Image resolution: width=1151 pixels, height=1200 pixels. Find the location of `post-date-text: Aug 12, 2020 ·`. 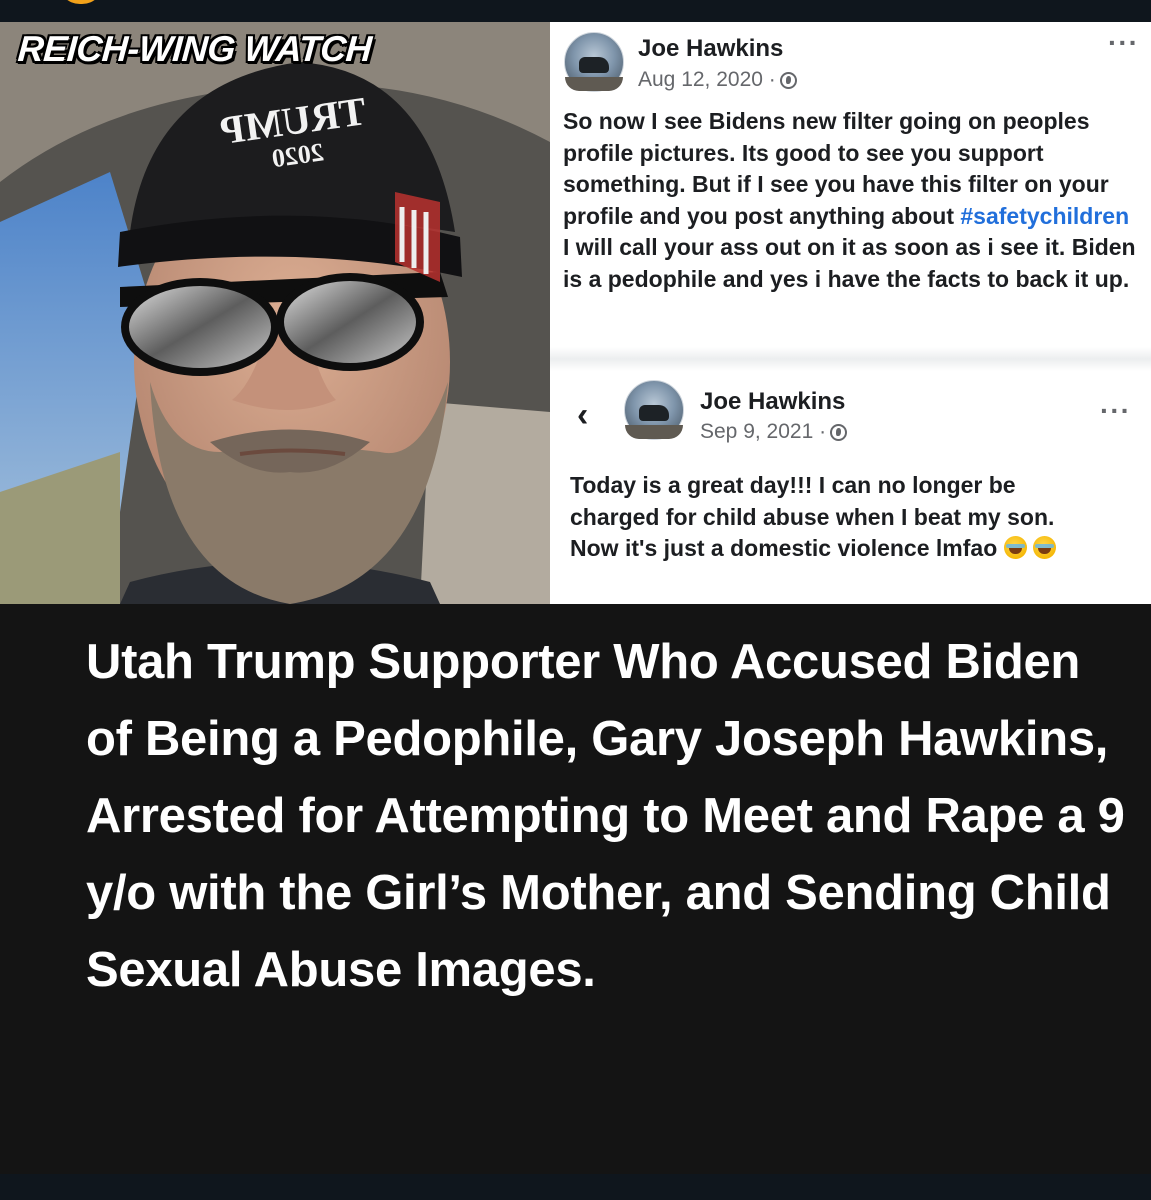

post-date-text: Aug 12, 2020 · is located at coordinates (707, 79).